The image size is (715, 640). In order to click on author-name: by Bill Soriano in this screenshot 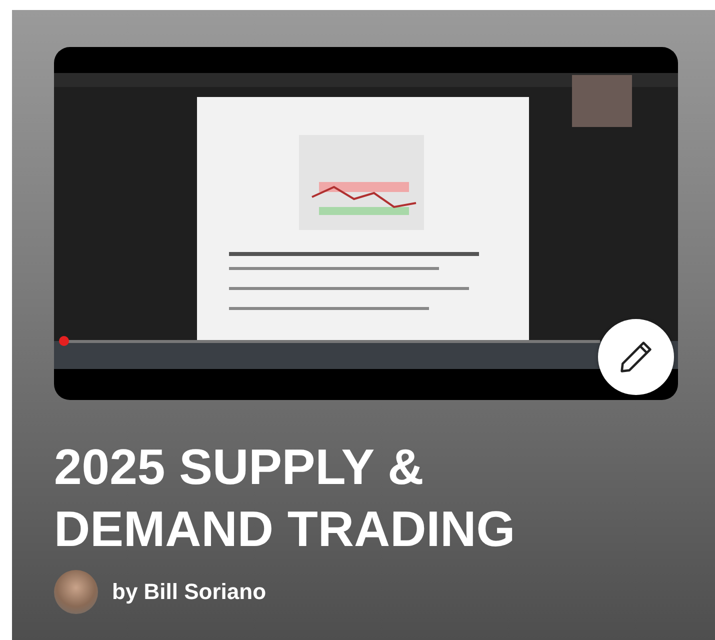, I will do `click(189, 592)`.